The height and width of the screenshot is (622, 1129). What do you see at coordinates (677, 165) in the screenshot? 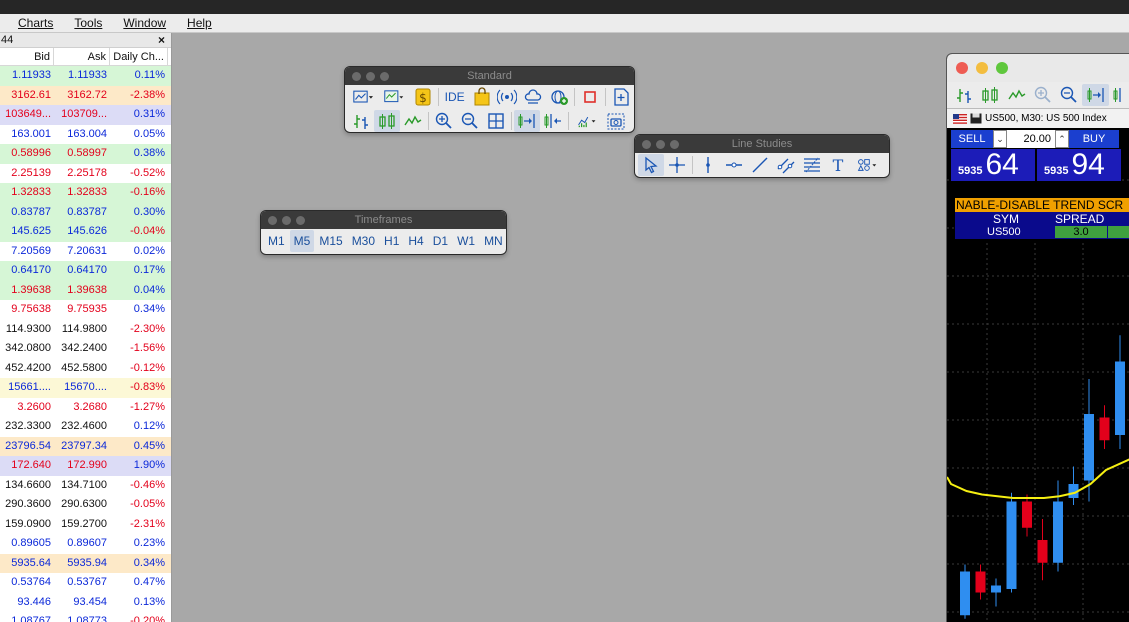
I see `crosshair-icon` at bounding box center [677, 165].